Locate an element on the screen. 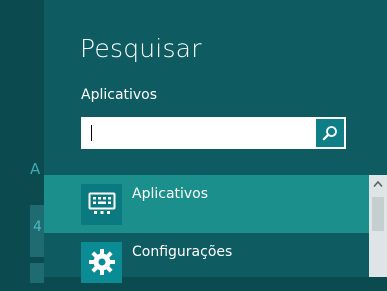 This screenshot has width=387, height=291. search-button is located at coordinates (330, 133).